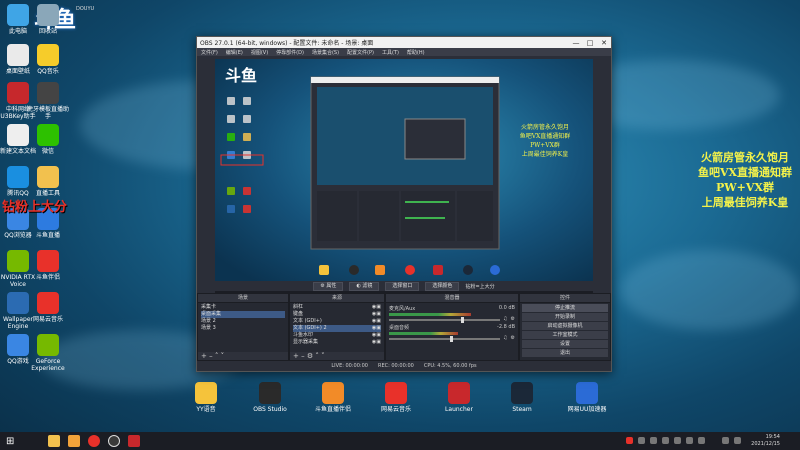 The image size is (800, 450). What do you see at coordinates (765, 441) in the screenshot?
I see `taskbar-clock: 19:54 2021/12/15` at bounding box center [765, 441].